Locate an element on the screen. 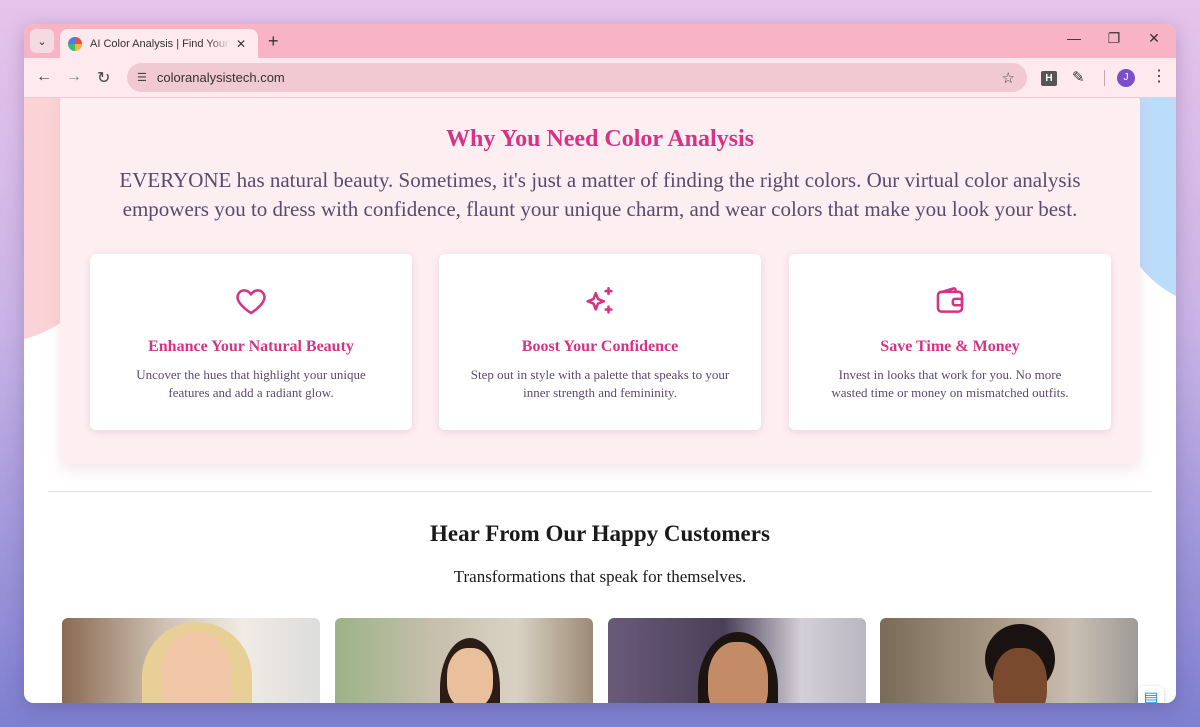  benefit-card-title: Enhance Your Natural Beauty is located at coordinates (251, 346).